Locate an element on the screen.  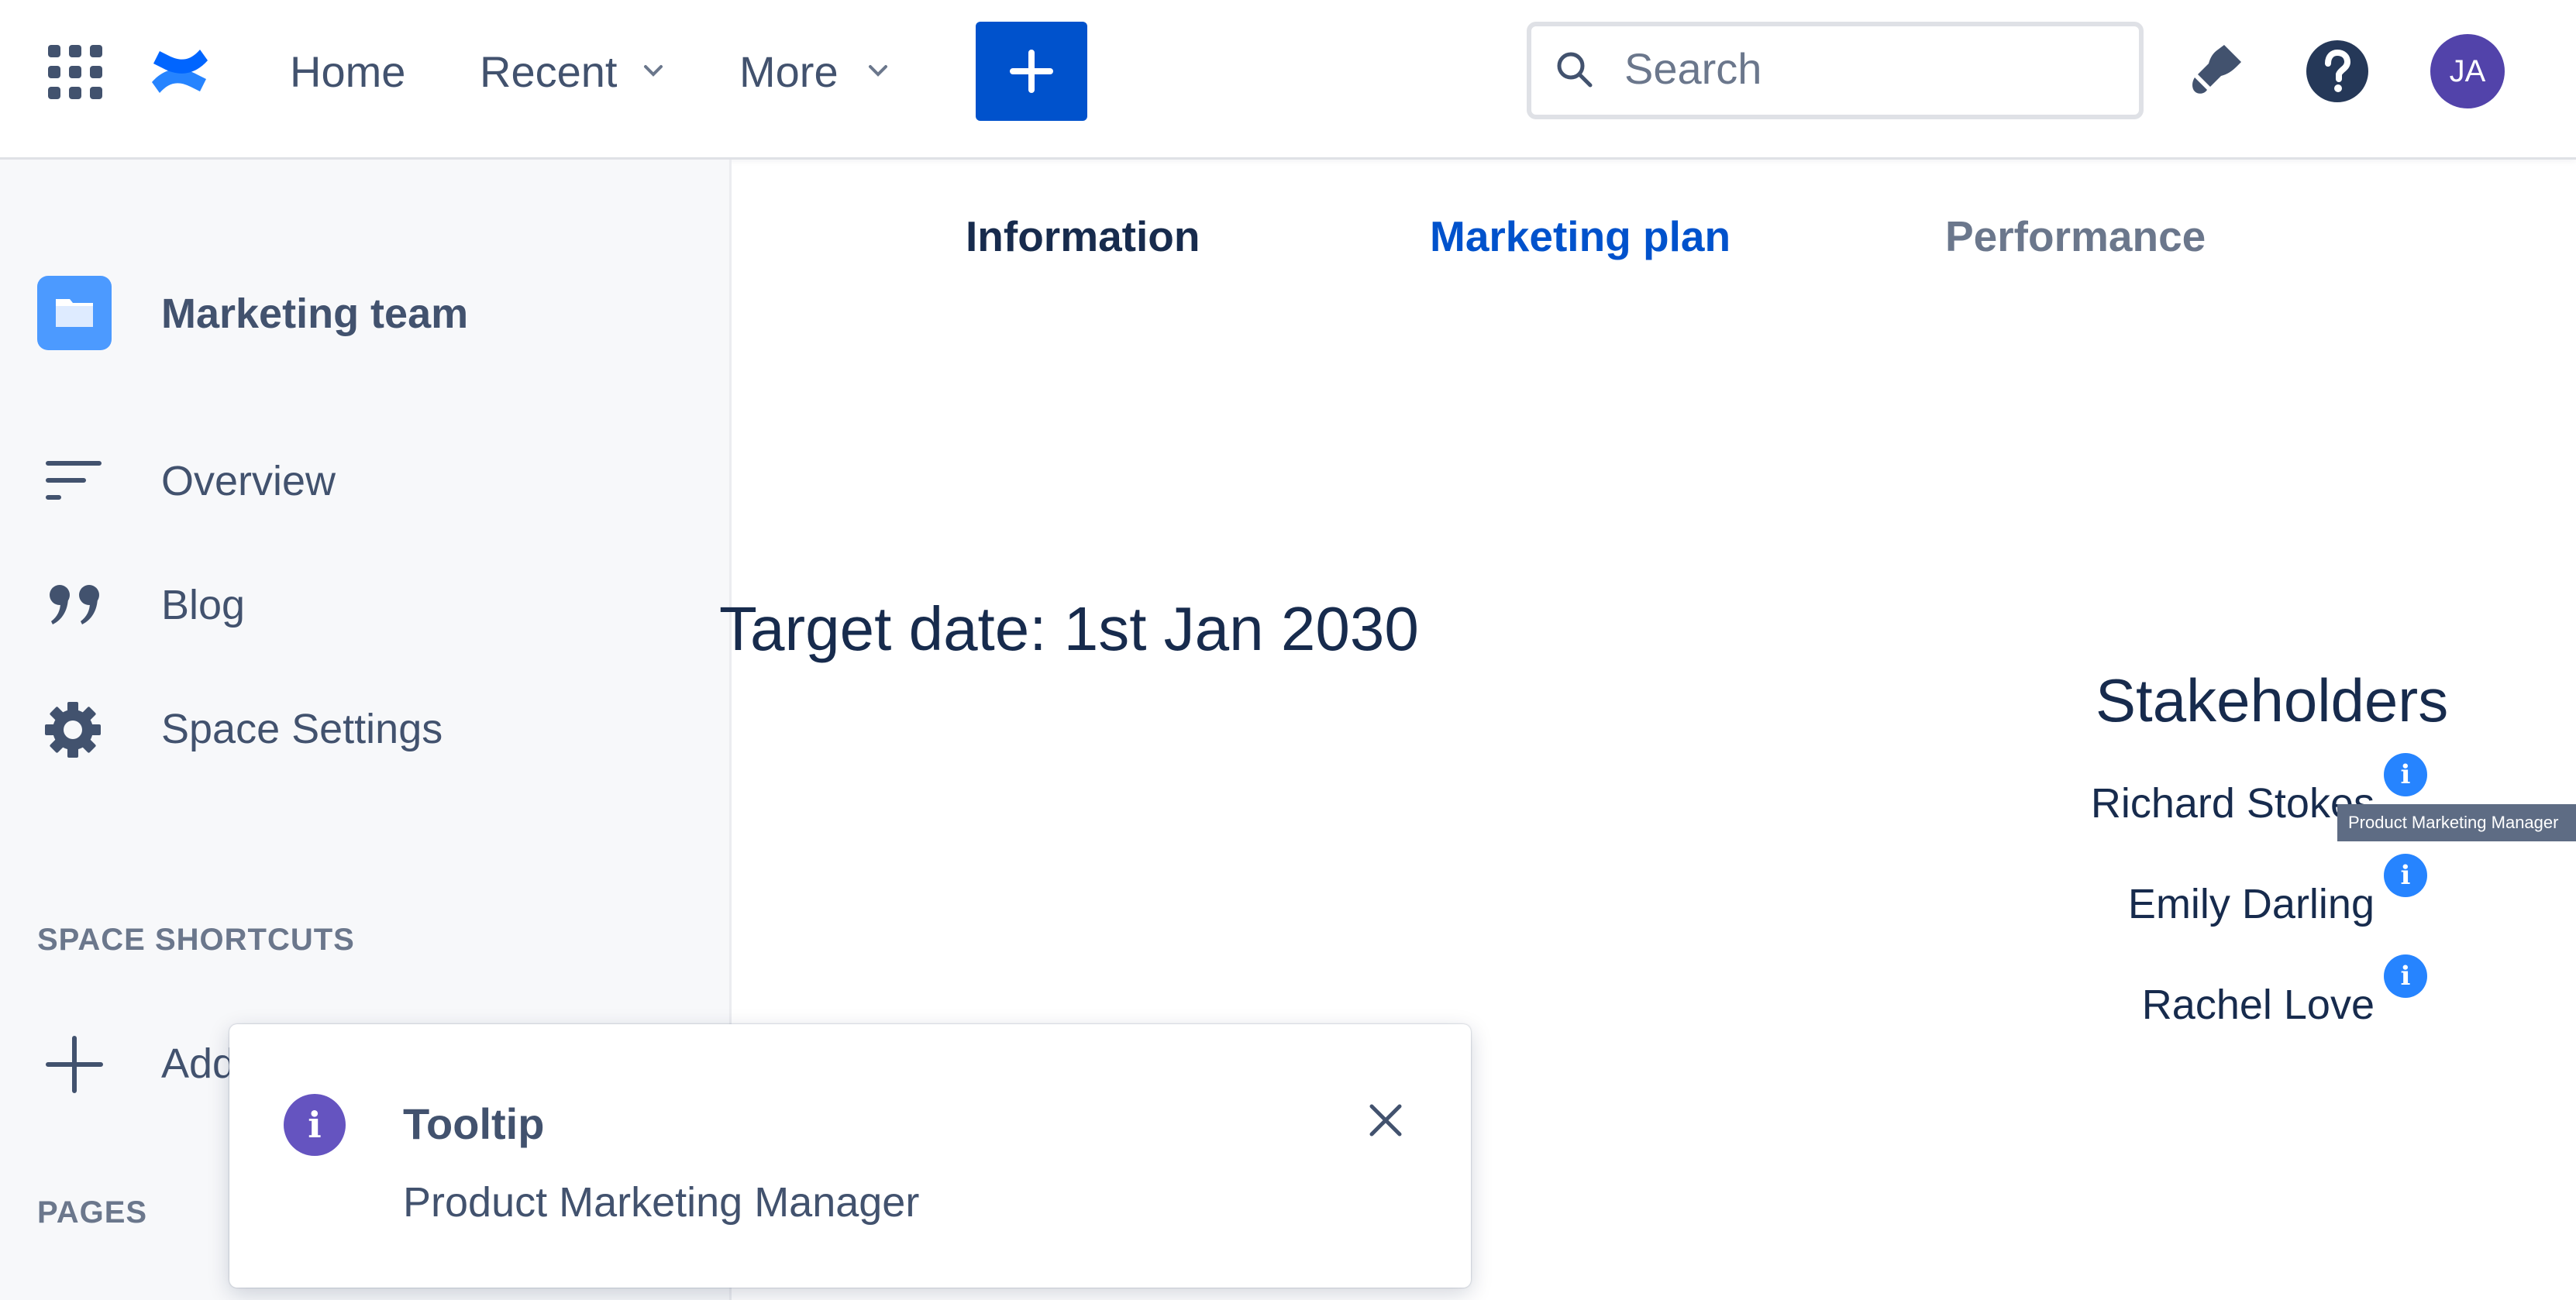
search-placeholder: Search is located at coordinates (1693, 68).